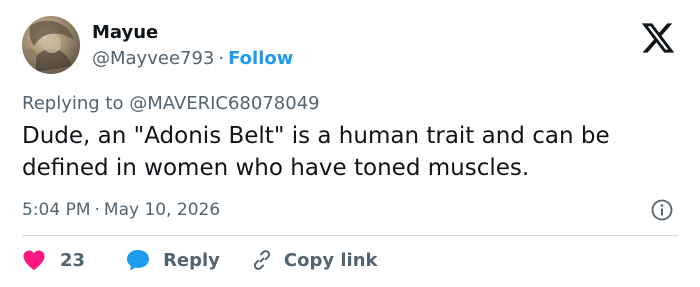  I want to click on handle-row: @Mayvee793 · Follow, so click(192, 59).